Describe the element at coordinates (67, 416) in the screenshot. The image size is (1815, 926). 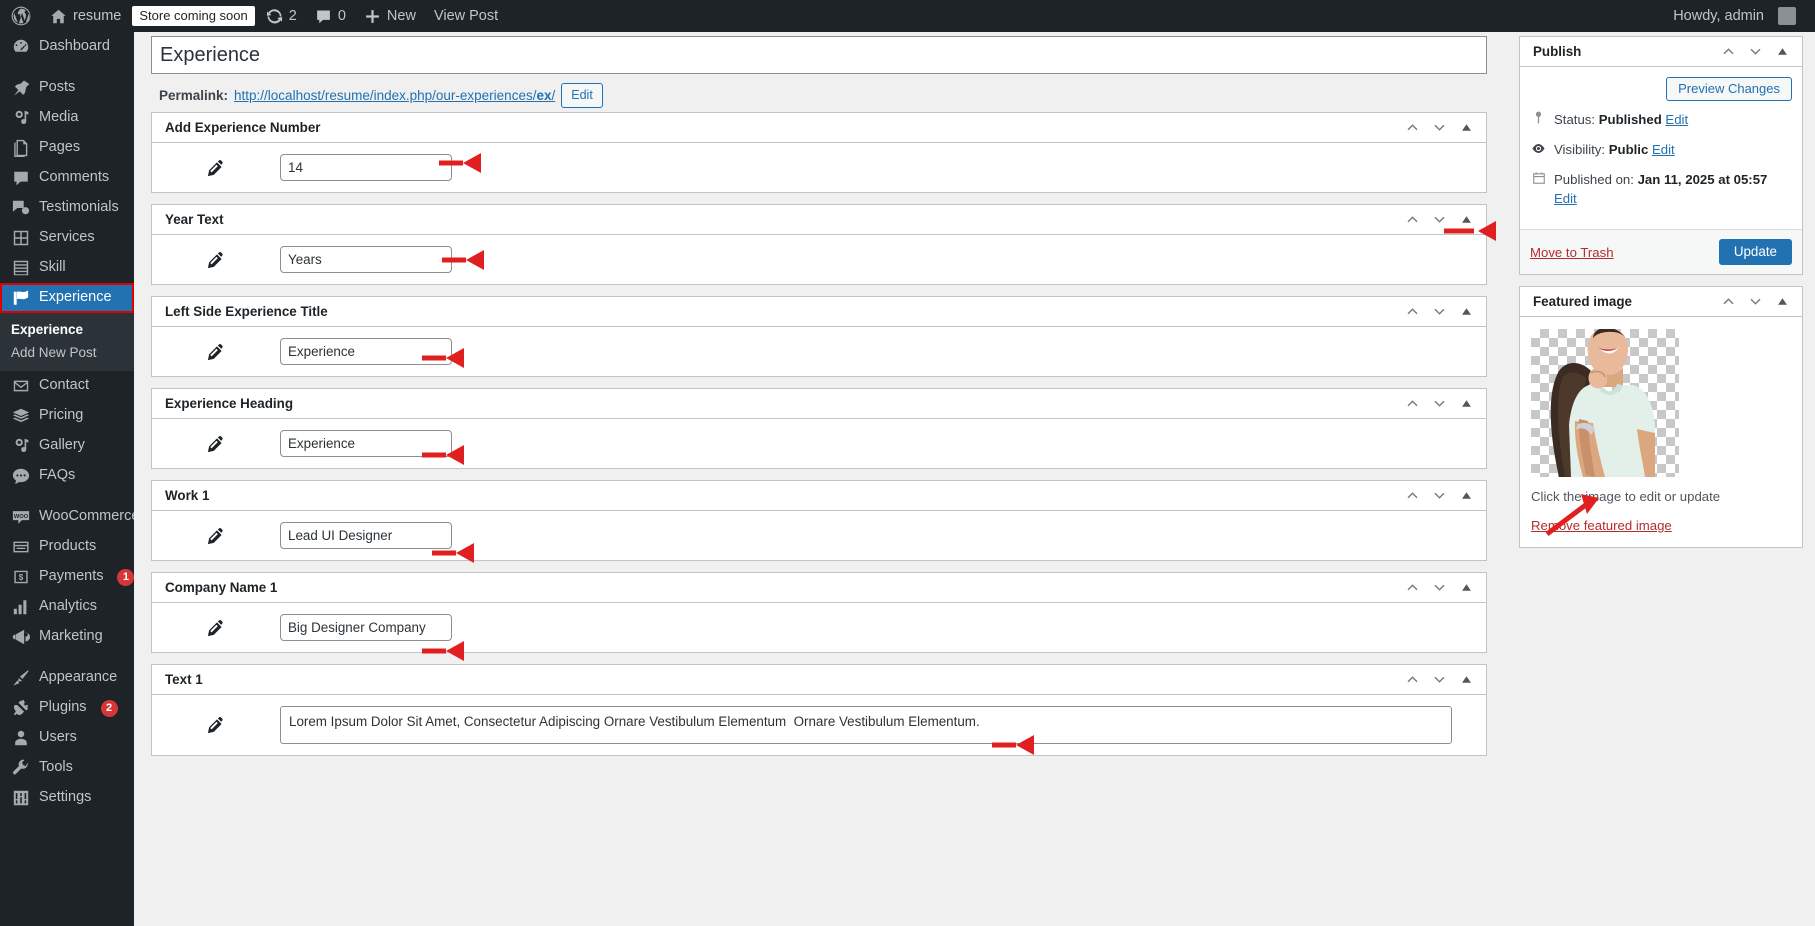
I see `sidebar-item-pricing: Pricing` at that location.